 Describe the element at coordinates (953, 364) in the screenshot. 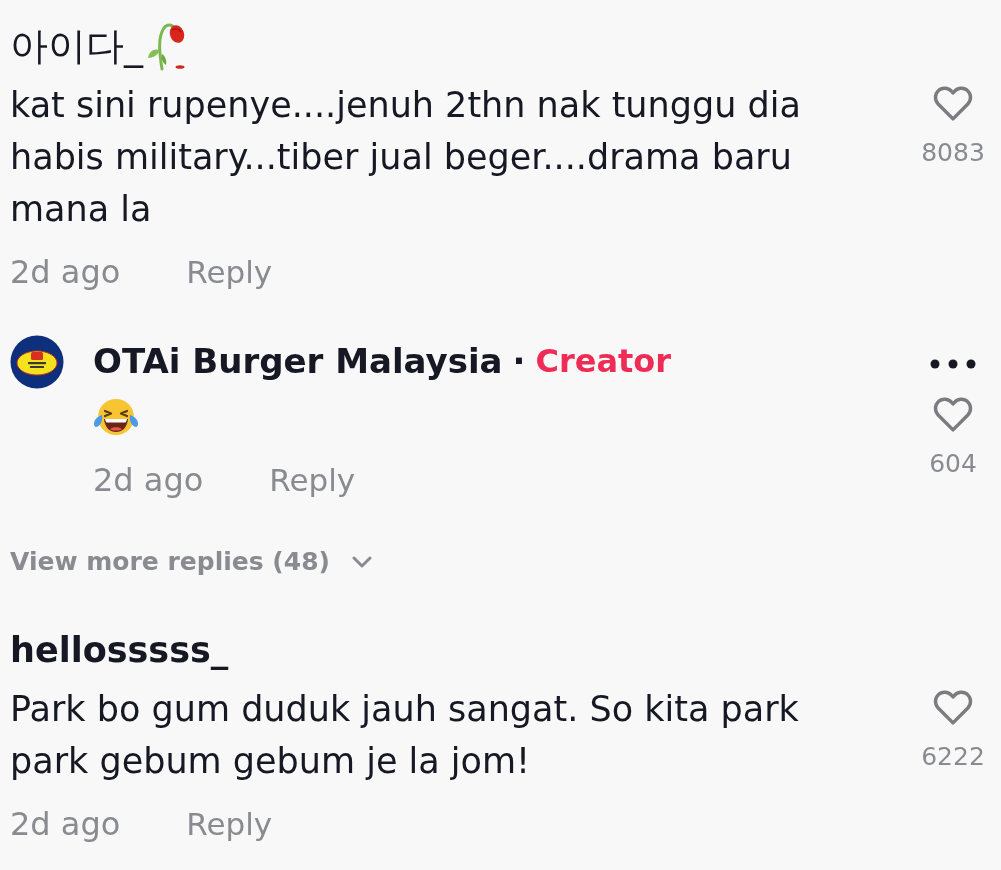

I see `more-icon` at that location.